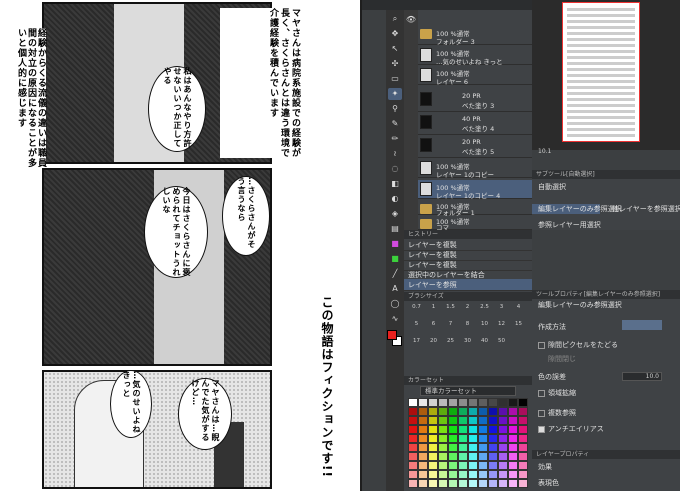  Describe the element at coordinates (606, 429) in the screenshot. I see `antialias-option: アンチエイリアス` at that location.